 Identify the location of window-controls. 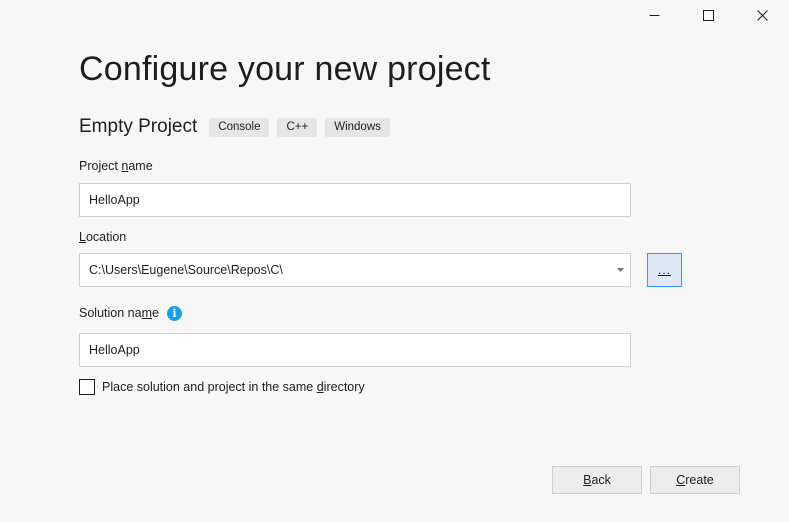
(708, 15).